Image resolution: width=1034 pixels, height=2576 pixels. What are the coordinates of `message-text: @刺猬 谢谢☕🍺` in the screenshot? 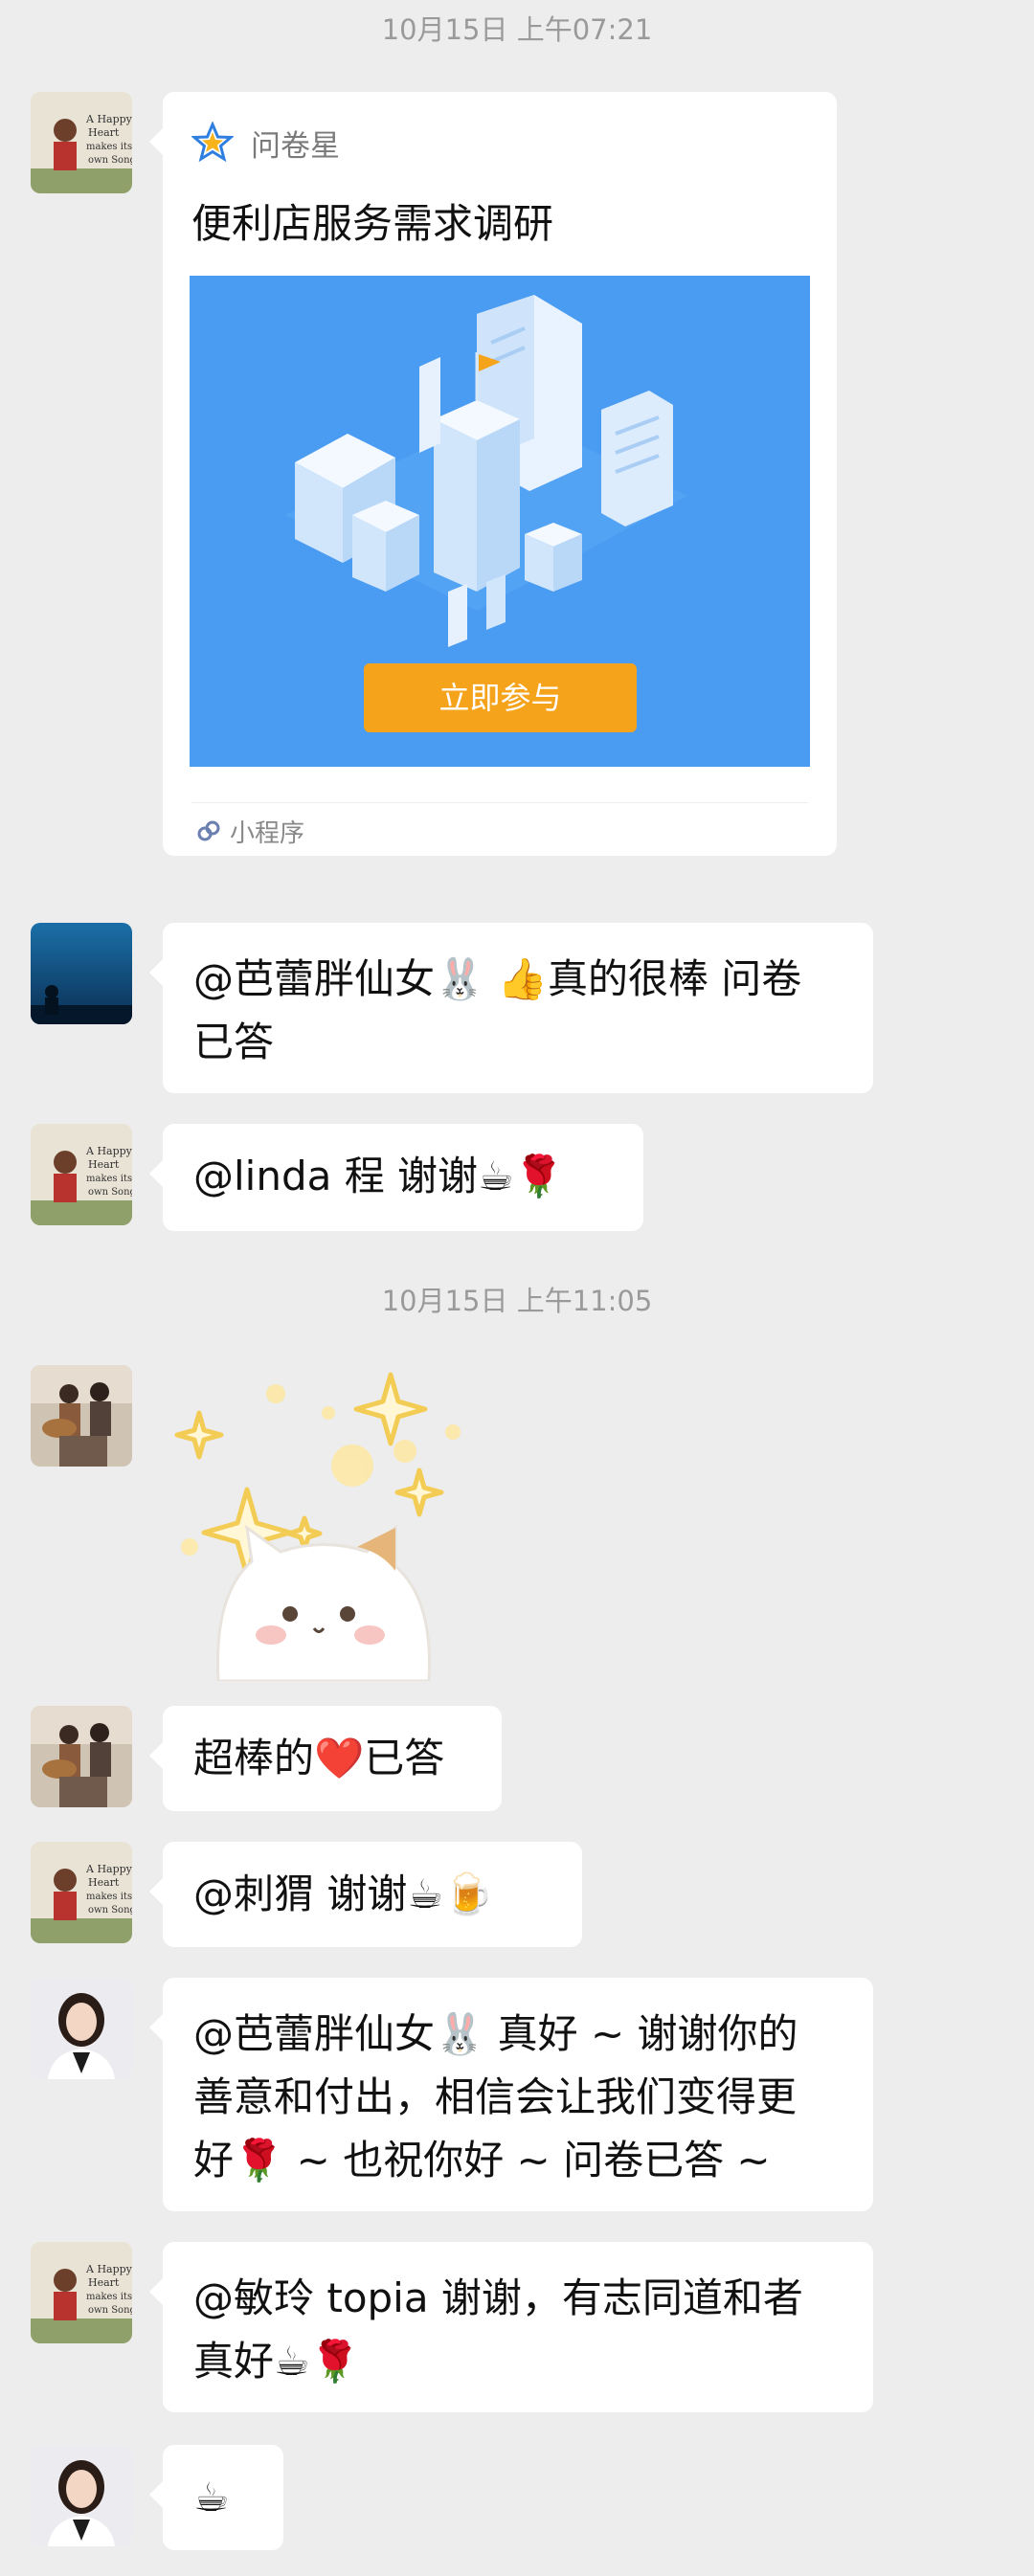 It's located at (343, 1894).